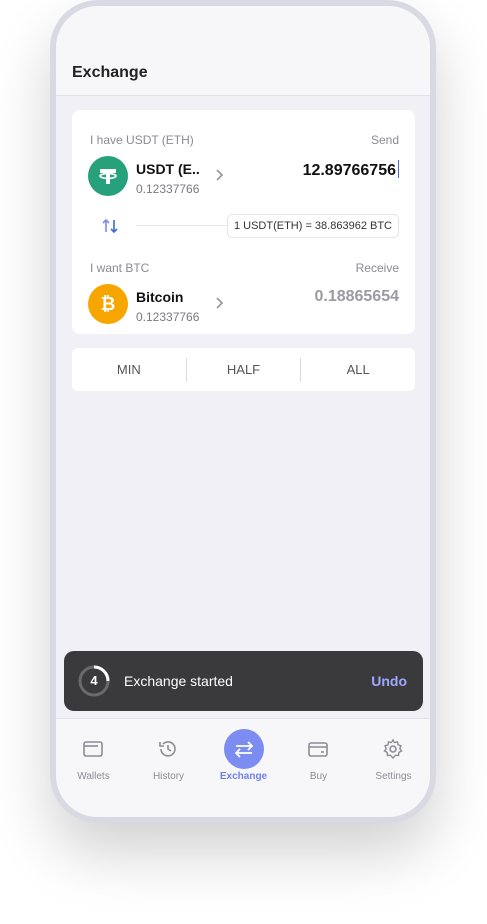 This screenshot has width=487, height=924. Describe the element at coordinates (393, 749) in the screenshot. I see `gear-icon` at that location.